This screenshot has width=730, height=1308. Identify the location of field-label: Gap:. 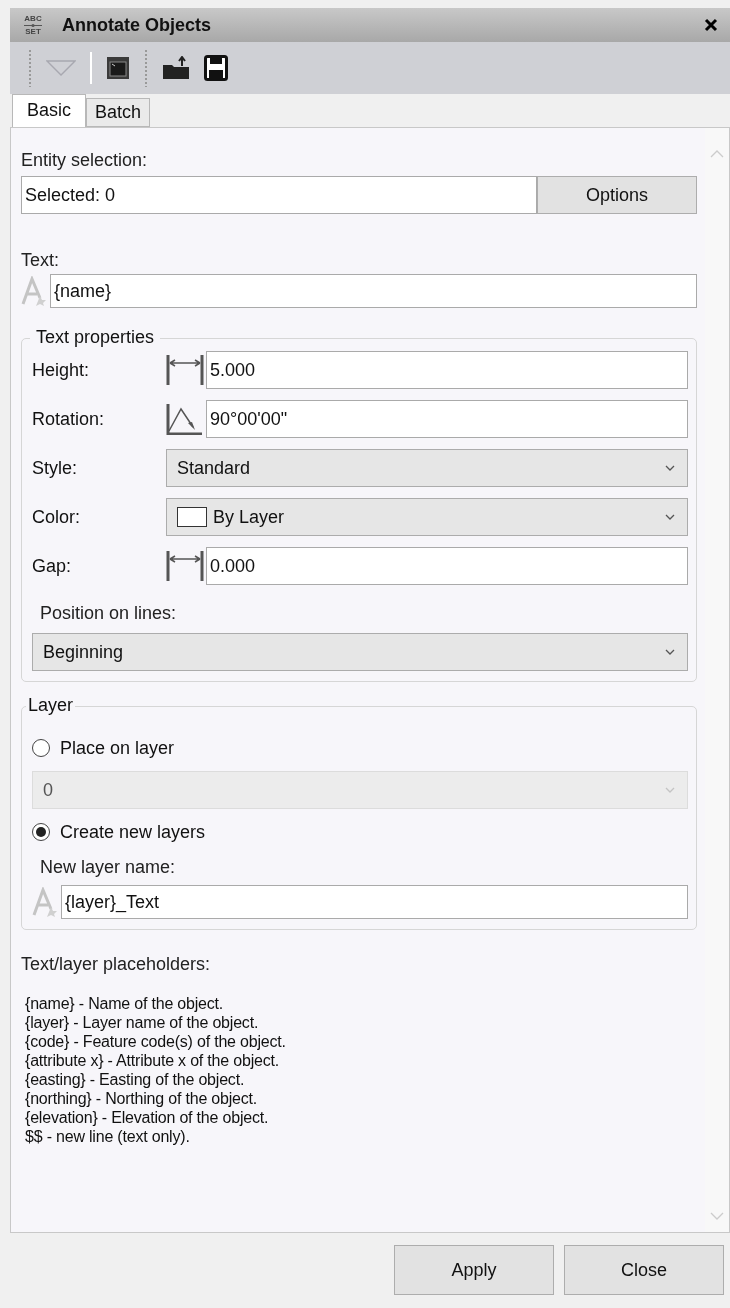
(52, 566).